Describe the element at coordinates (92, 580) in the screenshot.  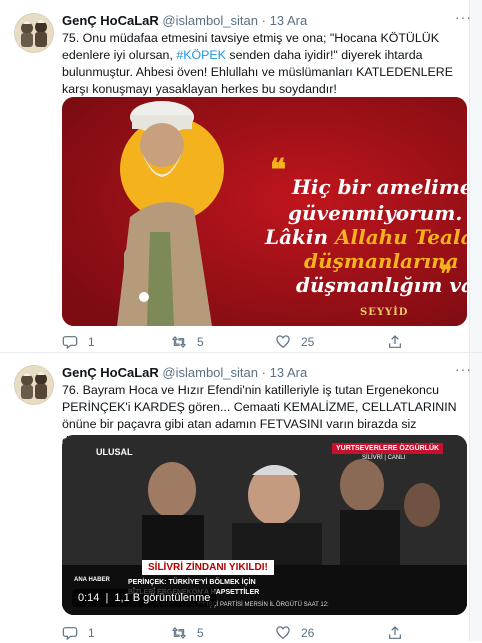
I see `program-label: ANA HABER` at that location.